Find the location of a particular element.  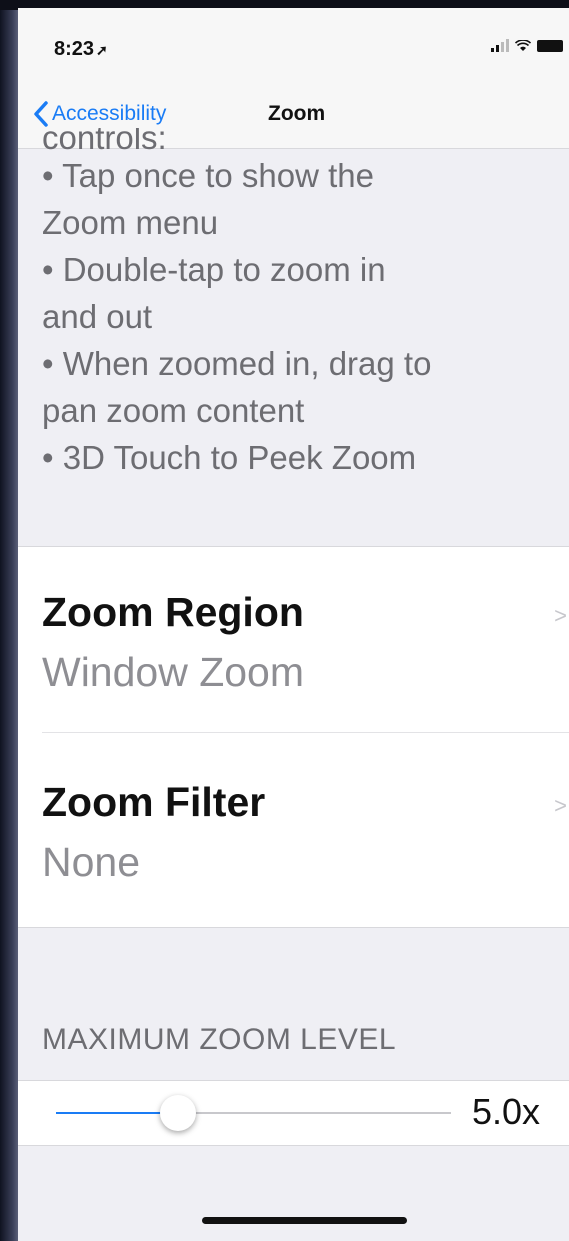

back-button: Accessibility is located at coordinates (99, 114).